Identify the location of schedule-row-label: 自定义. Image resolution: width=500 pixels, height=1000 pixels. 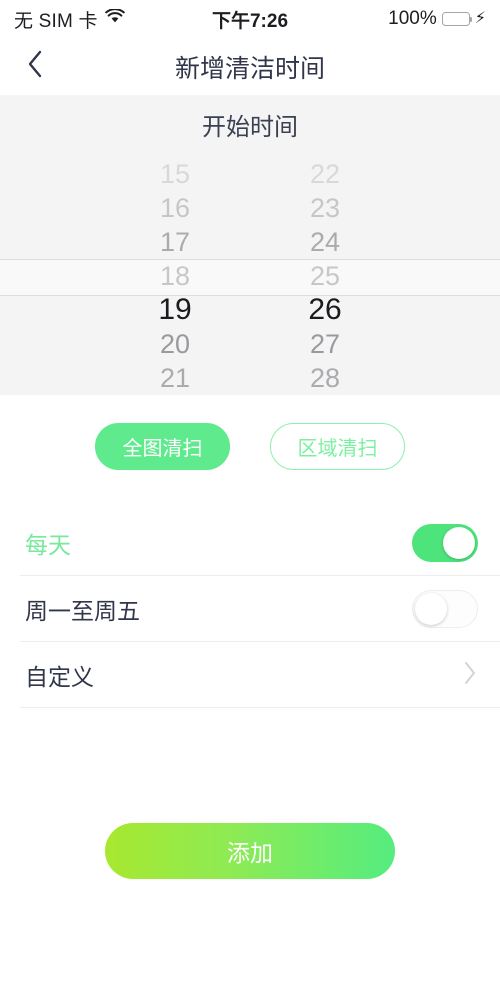
(59, 677).